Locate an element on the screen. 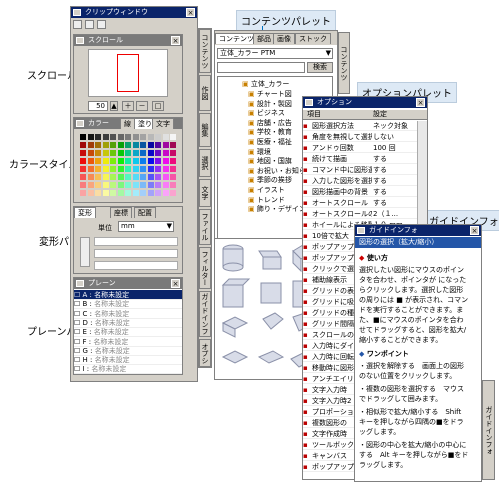  side-tab: ガイドインフォ is located at coordinates (205, 314).